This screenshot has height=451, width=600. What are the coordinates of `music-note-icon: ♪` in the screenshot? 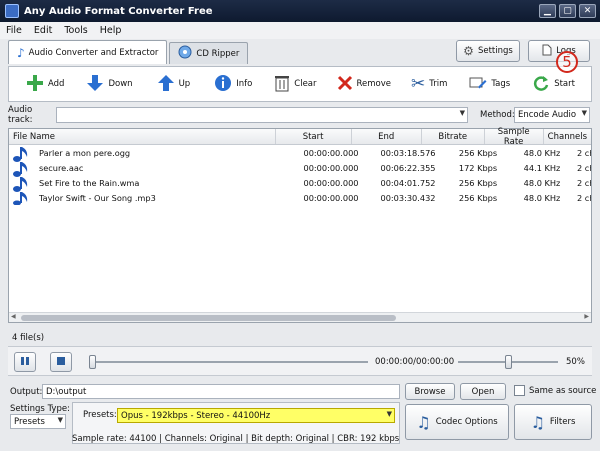 It's located at (21, 52).